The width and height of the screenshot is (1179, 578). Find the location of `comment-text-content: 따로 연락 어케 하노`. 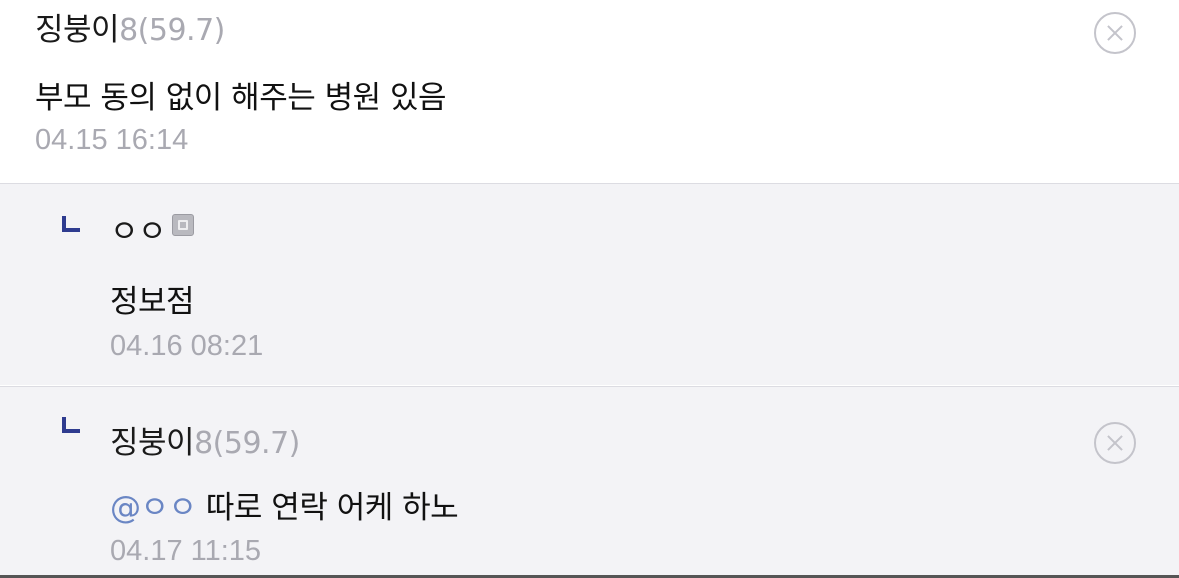

comment-text-content: 따로 연락 어케 하노 is located at coordinates (332, 508).